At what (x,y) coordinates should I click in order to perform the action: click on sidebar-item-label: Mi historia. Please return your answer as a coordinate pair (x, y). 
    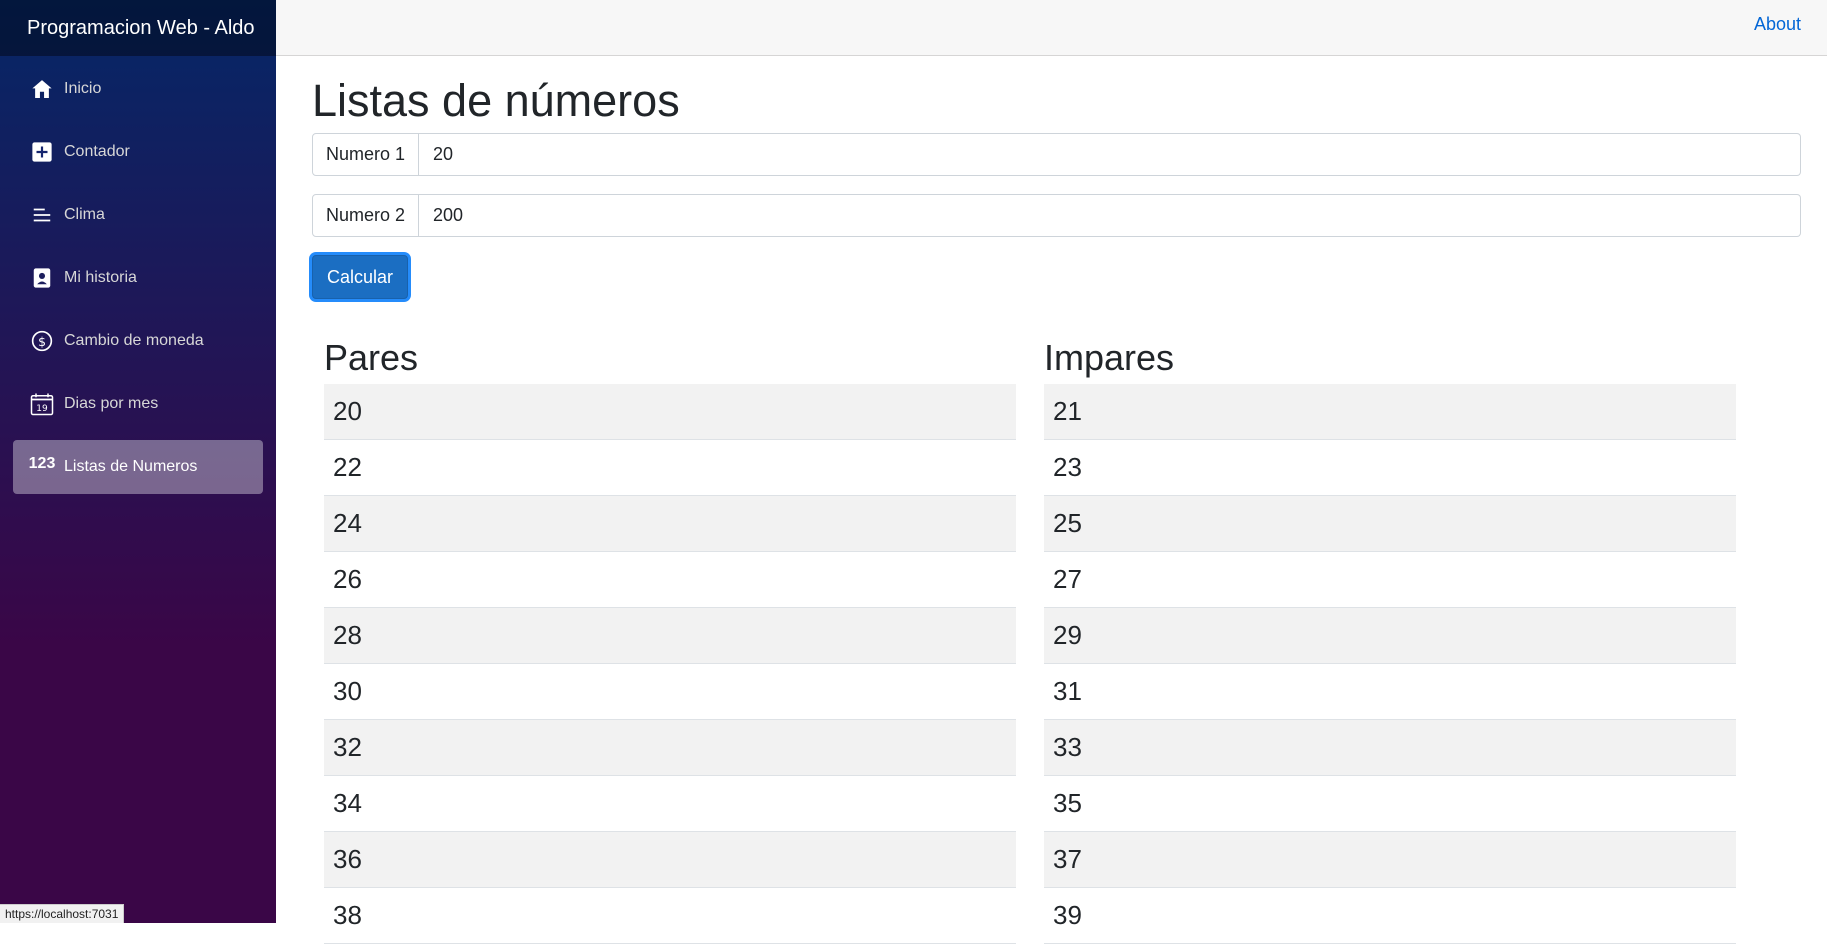
    Looking at the image, I should click on (100, 277).